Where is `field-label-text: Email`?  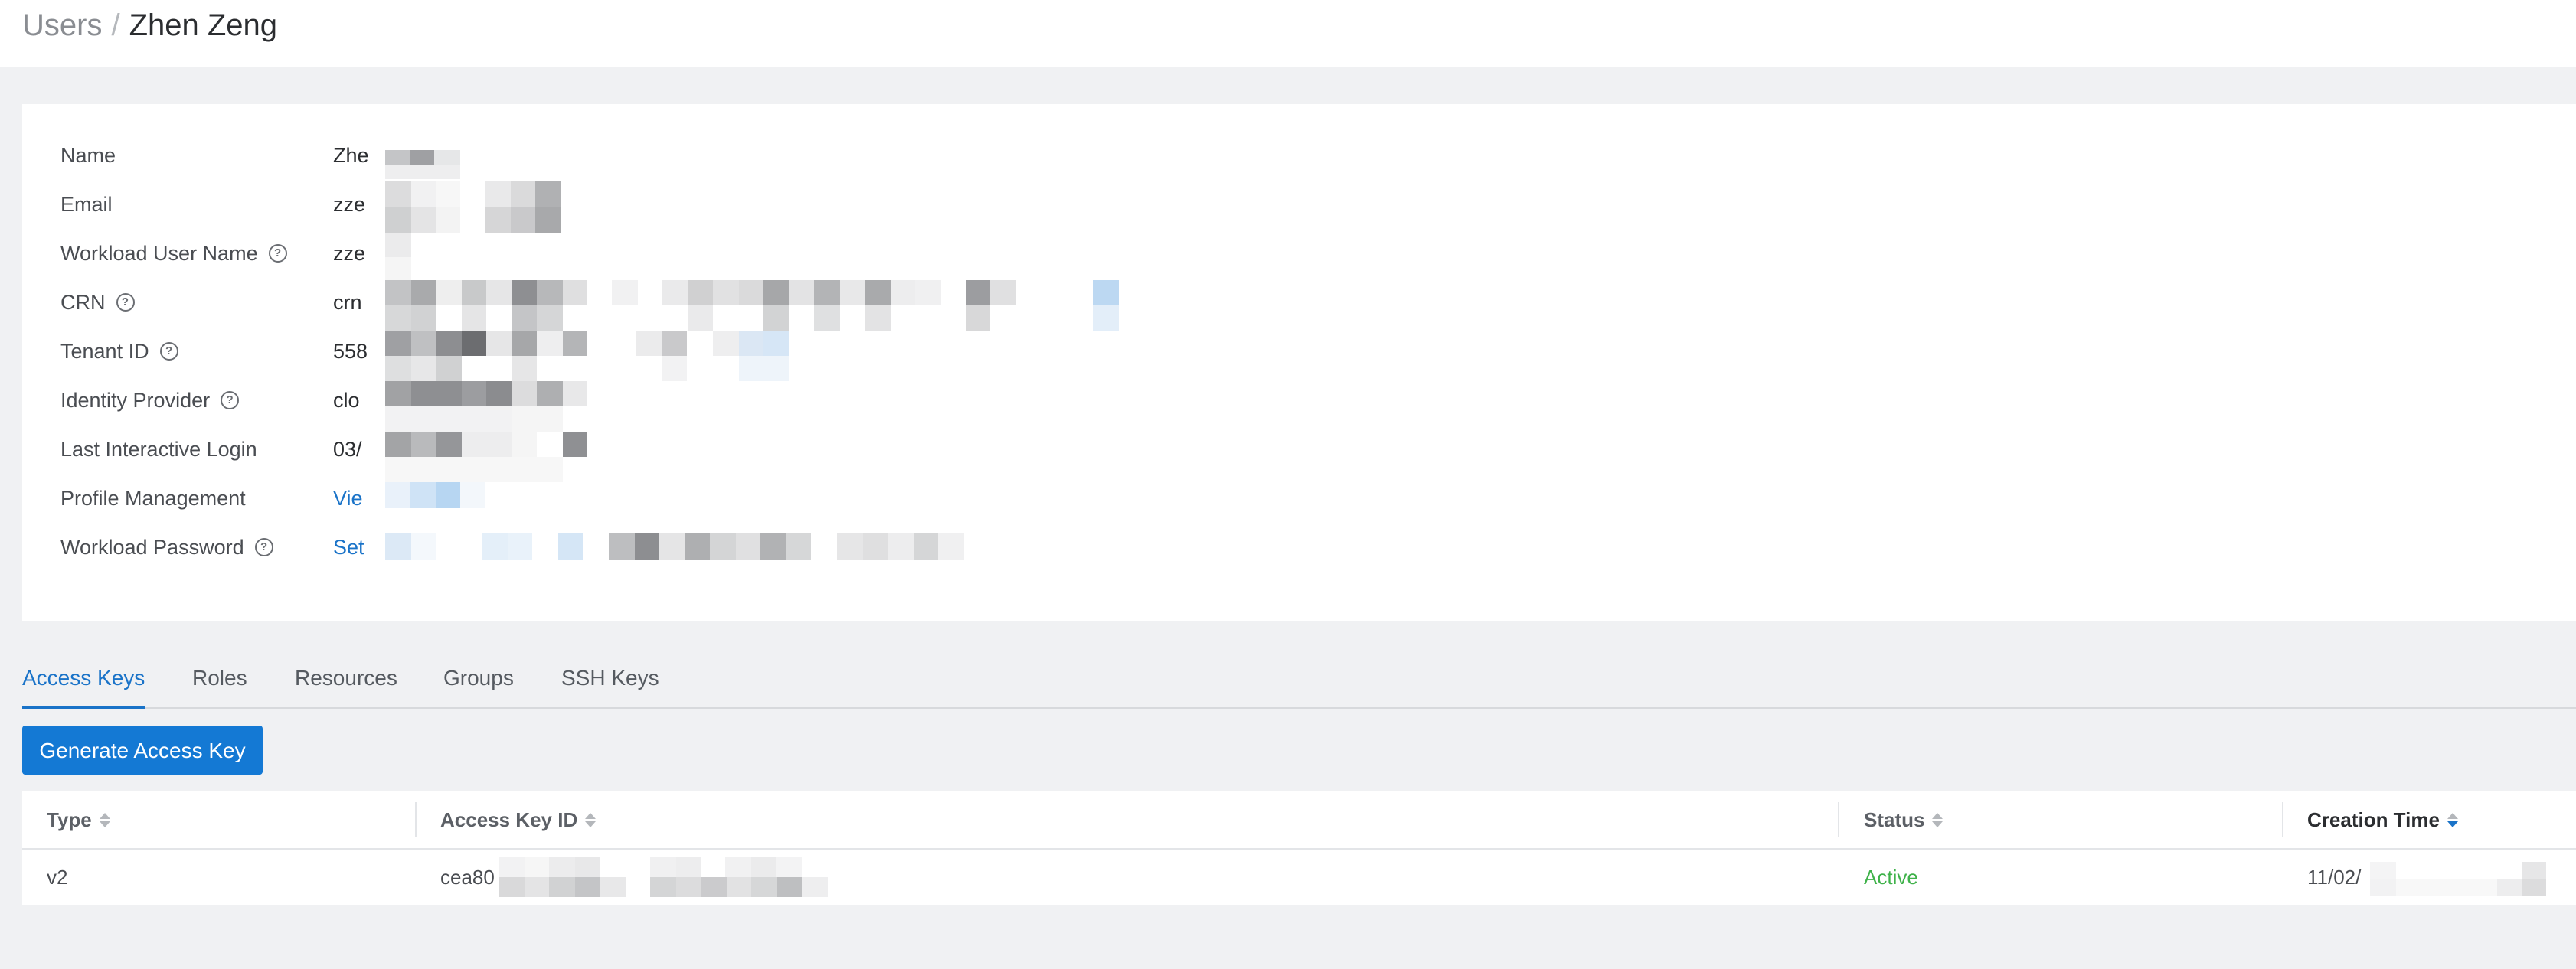
field-label-text: Email is located at coordinates (86, 204).